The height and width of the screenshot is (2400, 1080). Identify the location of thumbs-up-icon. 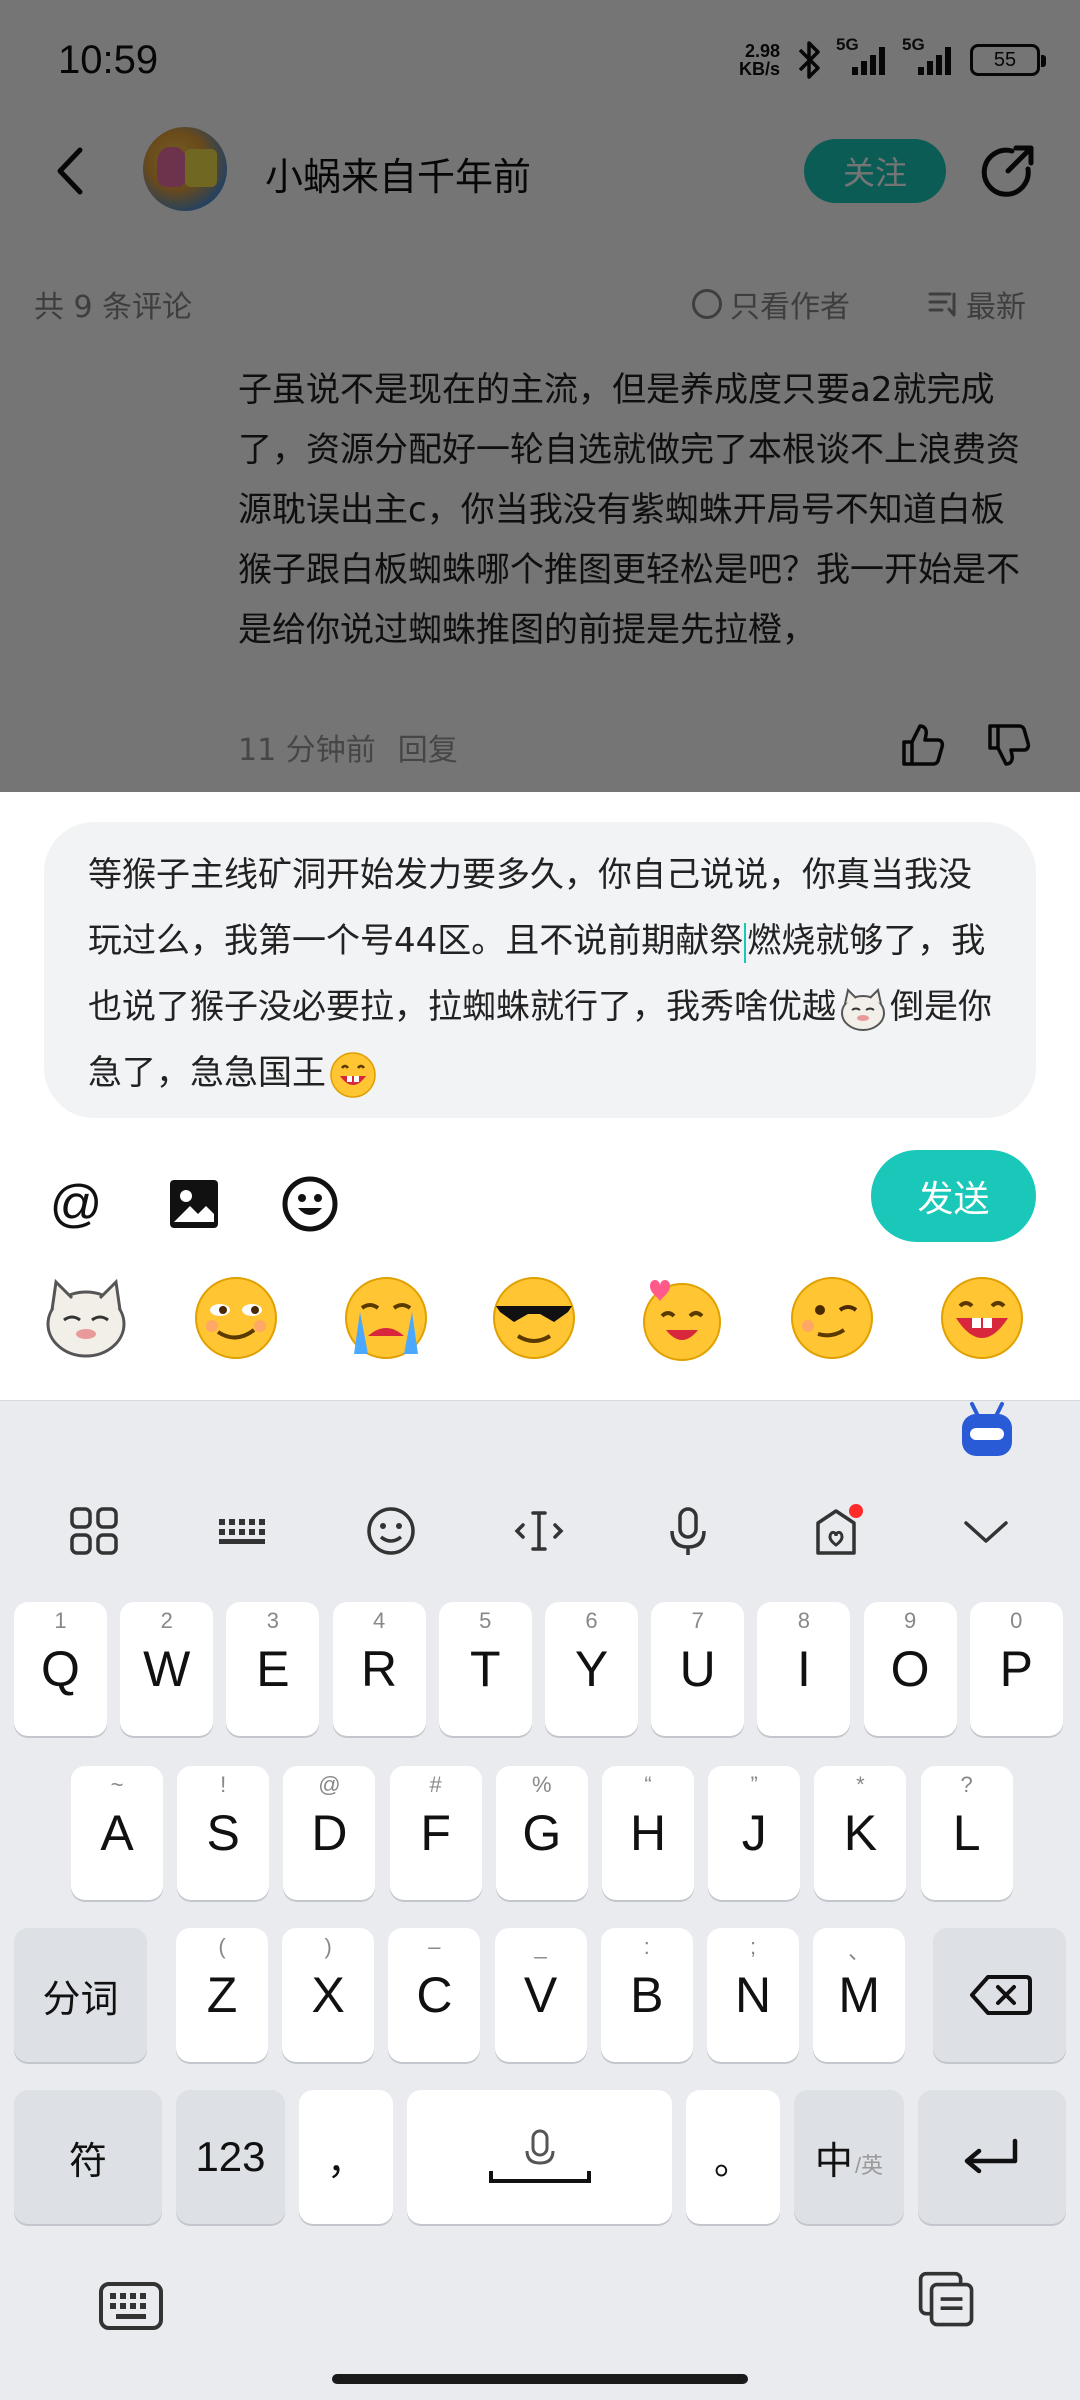
(923, 745).